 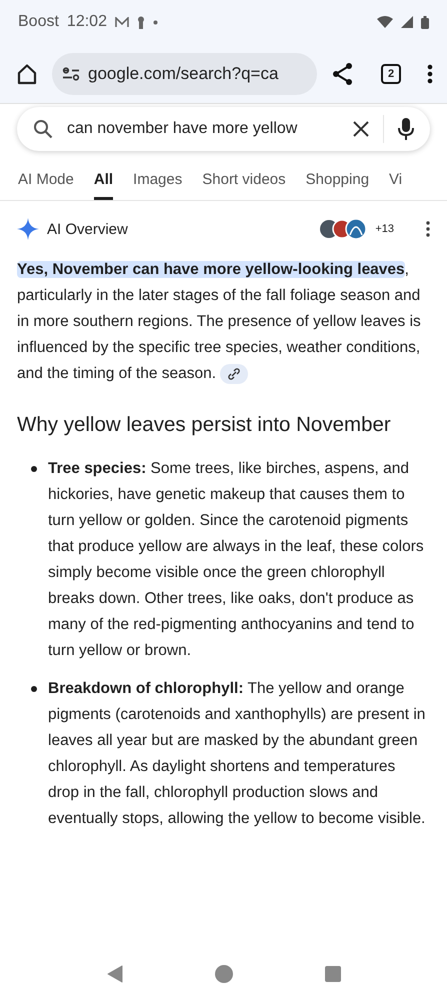 What do you see at coordinates (155, 22) in the screenshot?
I see `dot-icon` at bounding box center [155, 22].